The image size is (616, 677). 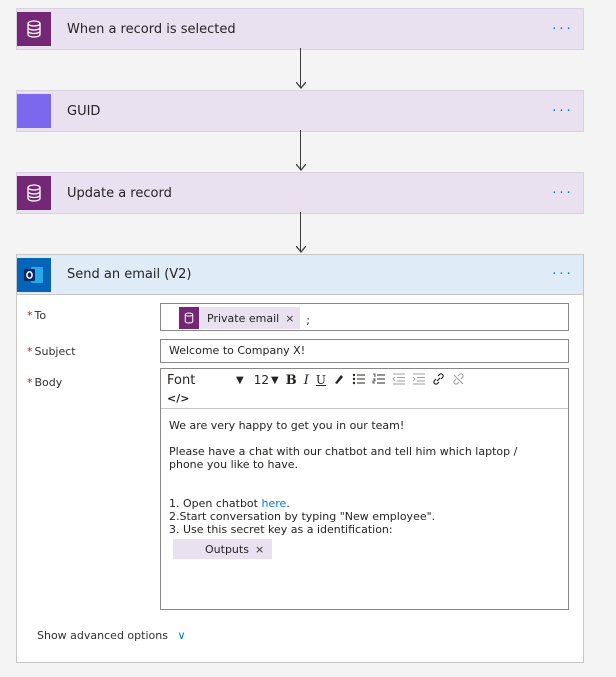 What do you see at coordinates (45, 382) in the screenshot?
I see `body-label: * Body` at bounding box center [45, 382].